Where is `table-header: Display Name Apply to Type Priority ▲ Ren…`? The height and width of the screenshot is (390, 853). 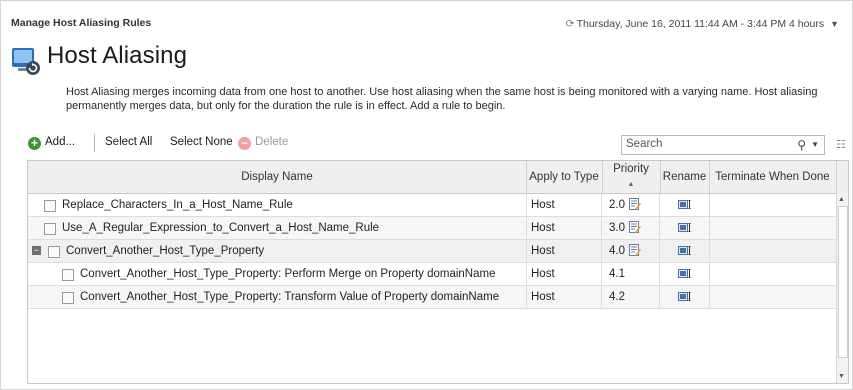 table-header: Display Name Apply to Type Priority ▲ Ren… is located at coordinates (438, 177).